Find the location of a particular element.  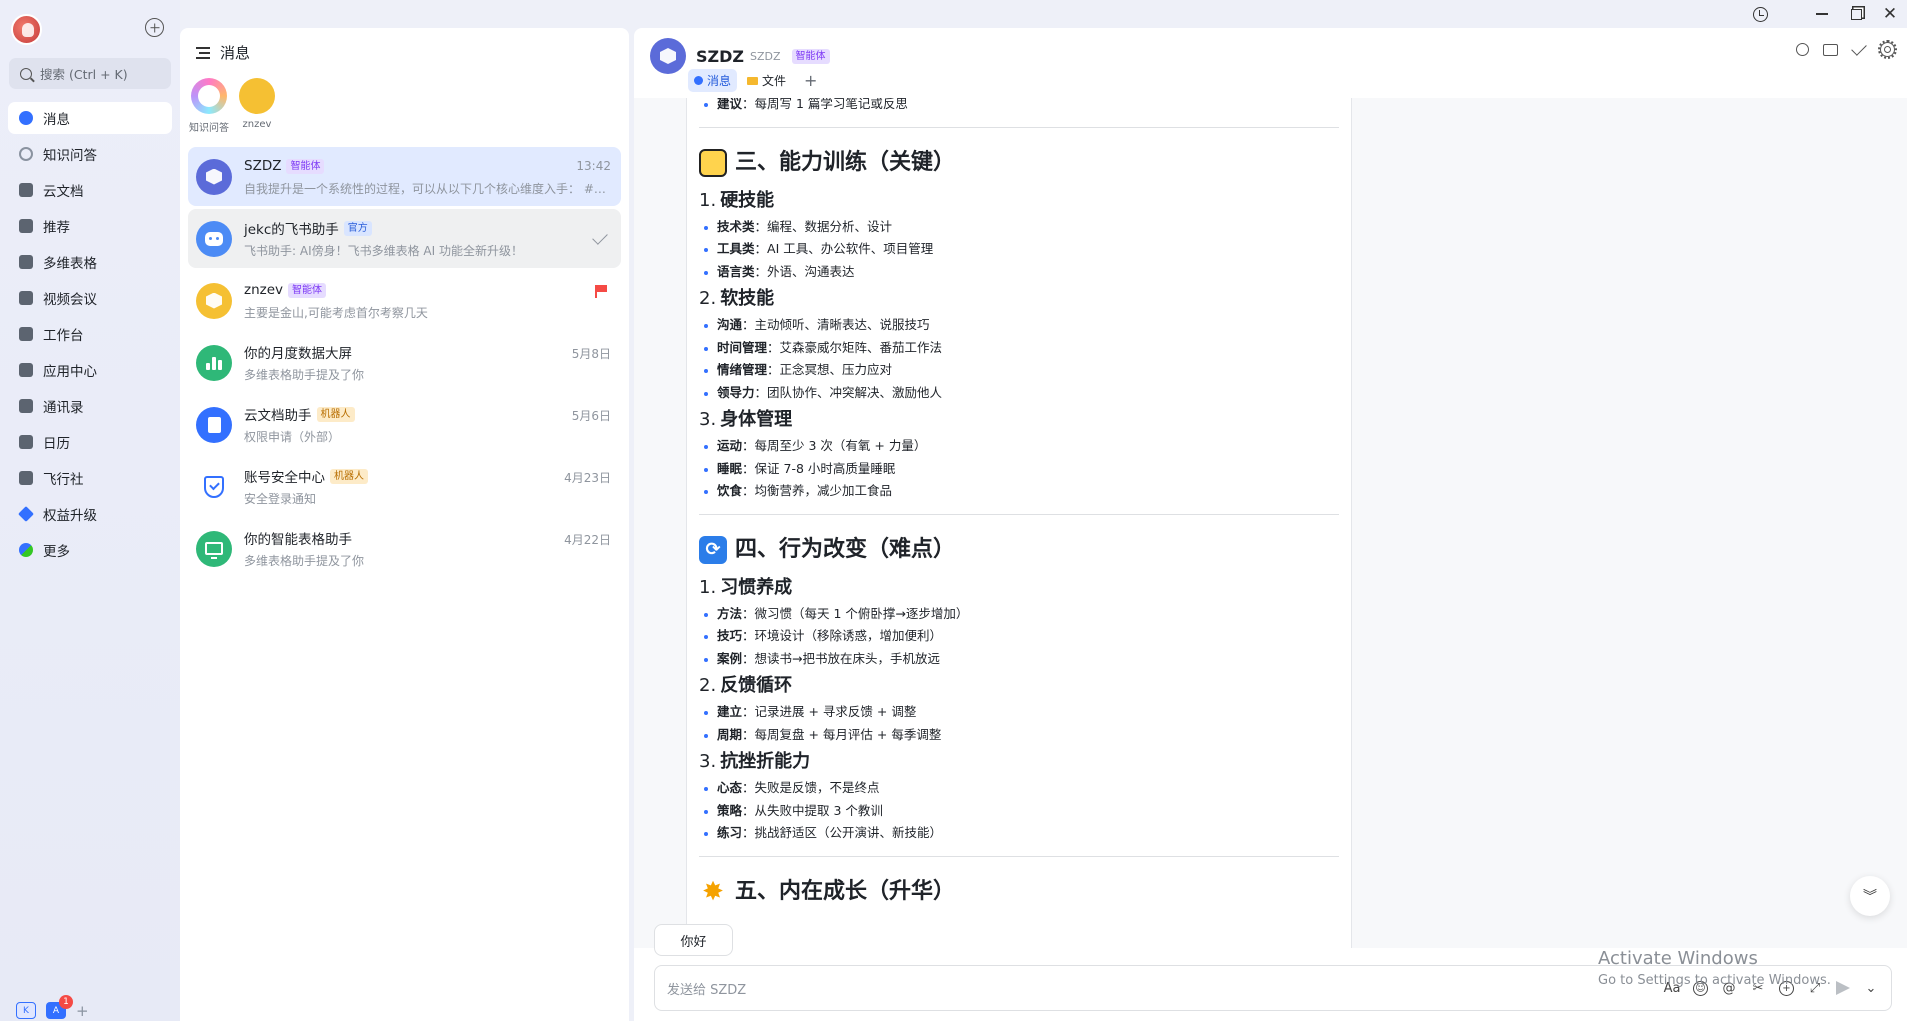

sidebar-item-7: 应用中心 is located at coordinates (90, 370).